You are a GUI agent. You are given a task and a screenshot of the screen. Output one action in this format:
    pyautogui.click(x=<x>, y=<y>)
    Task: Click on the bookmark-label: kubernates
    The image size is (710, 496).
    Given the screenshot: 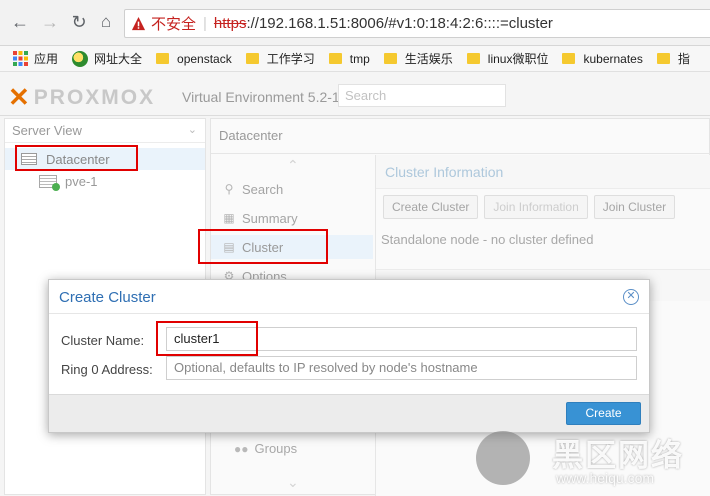 What is the action you would take?
    pyautogui.click(x=613, y=58)
    